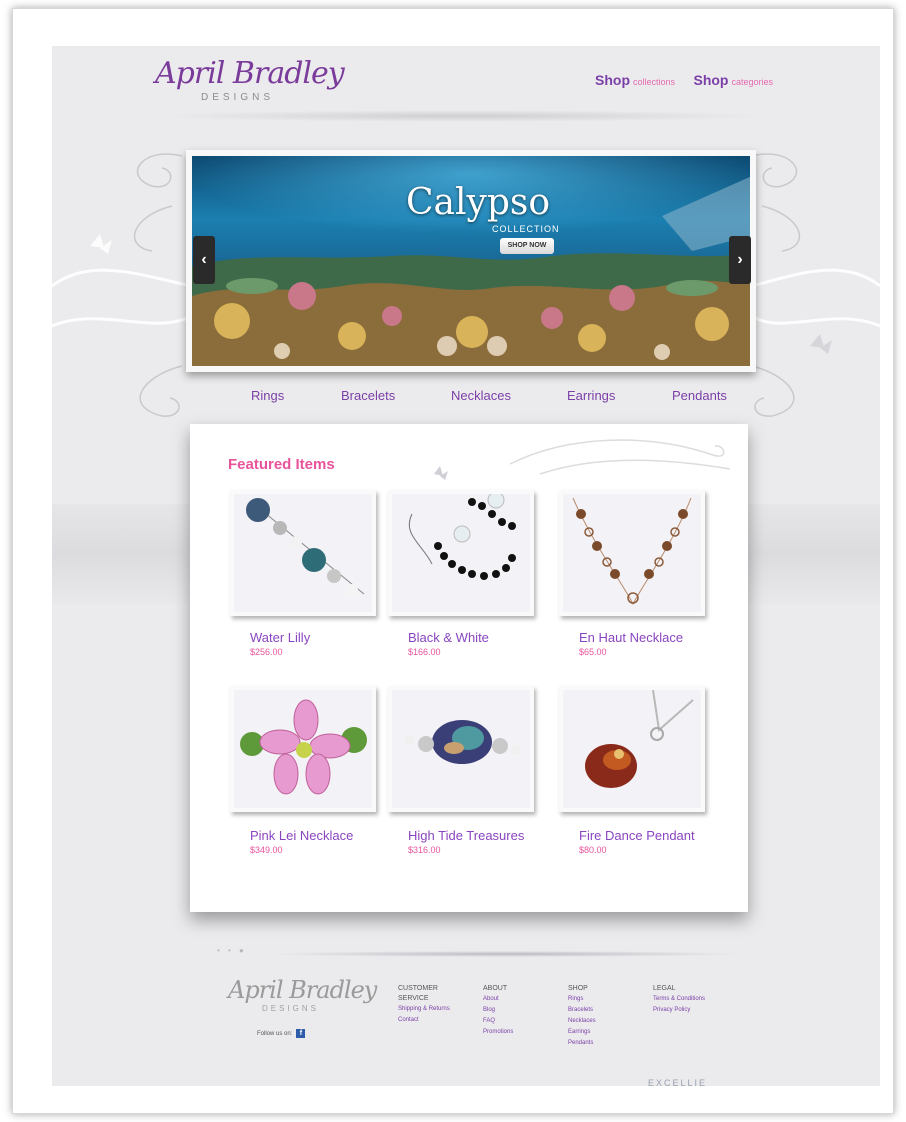 The width and height of the screenshot is (906, 1122). I want to click on footer-link: Rings, so click(606, 999).